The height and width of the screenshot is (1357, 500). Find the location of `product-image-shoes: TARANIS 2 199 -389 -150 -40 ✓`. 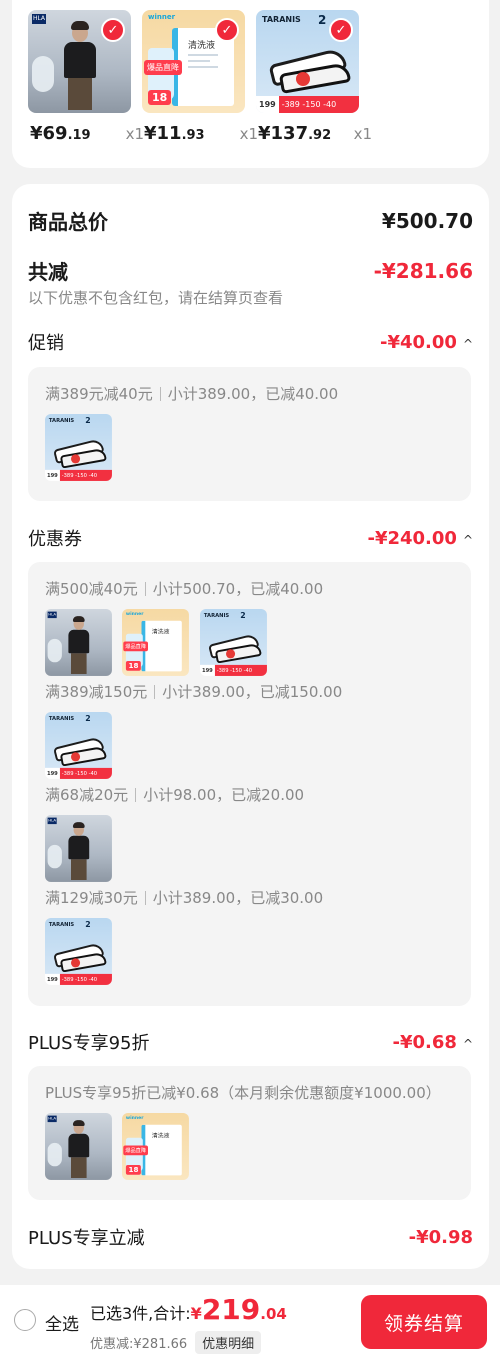

product-image-shoes: TARANIS 2 199 -389 -150 -40 ✓ is located at coordinates (307, 61).